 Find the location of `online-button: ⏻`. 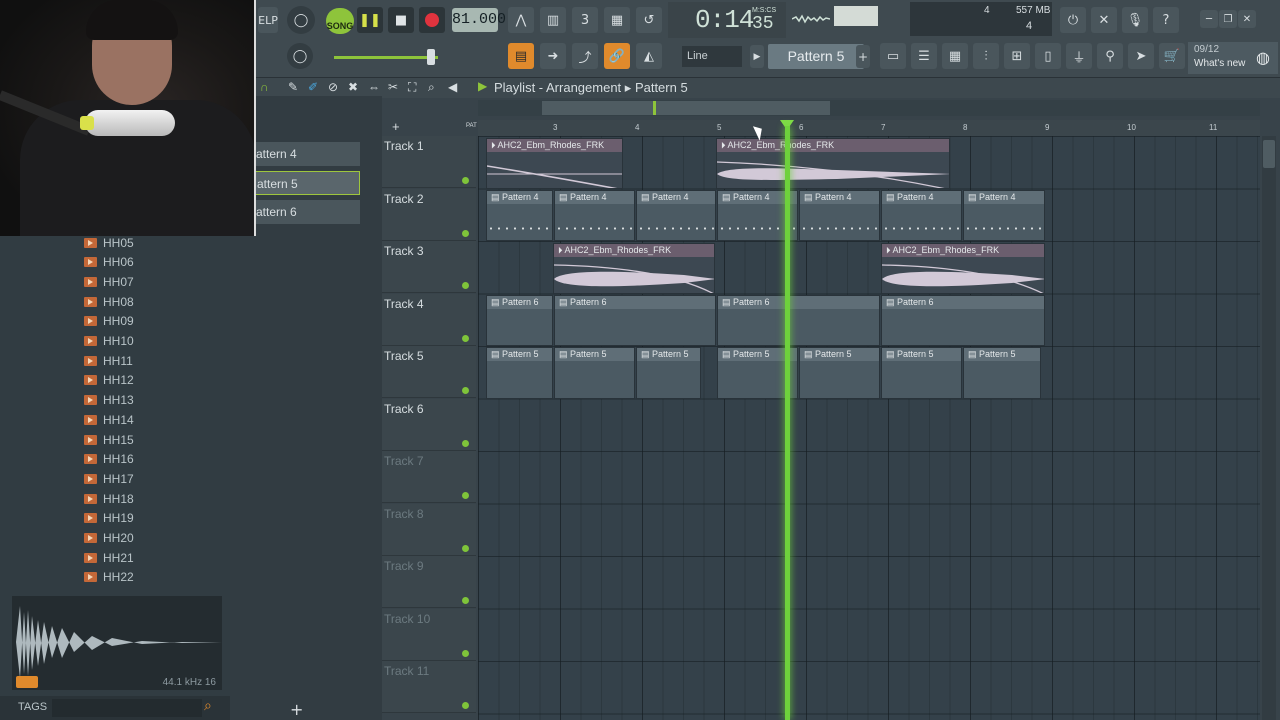

online-button: ⏻ is located at coordinates (1073, 20).